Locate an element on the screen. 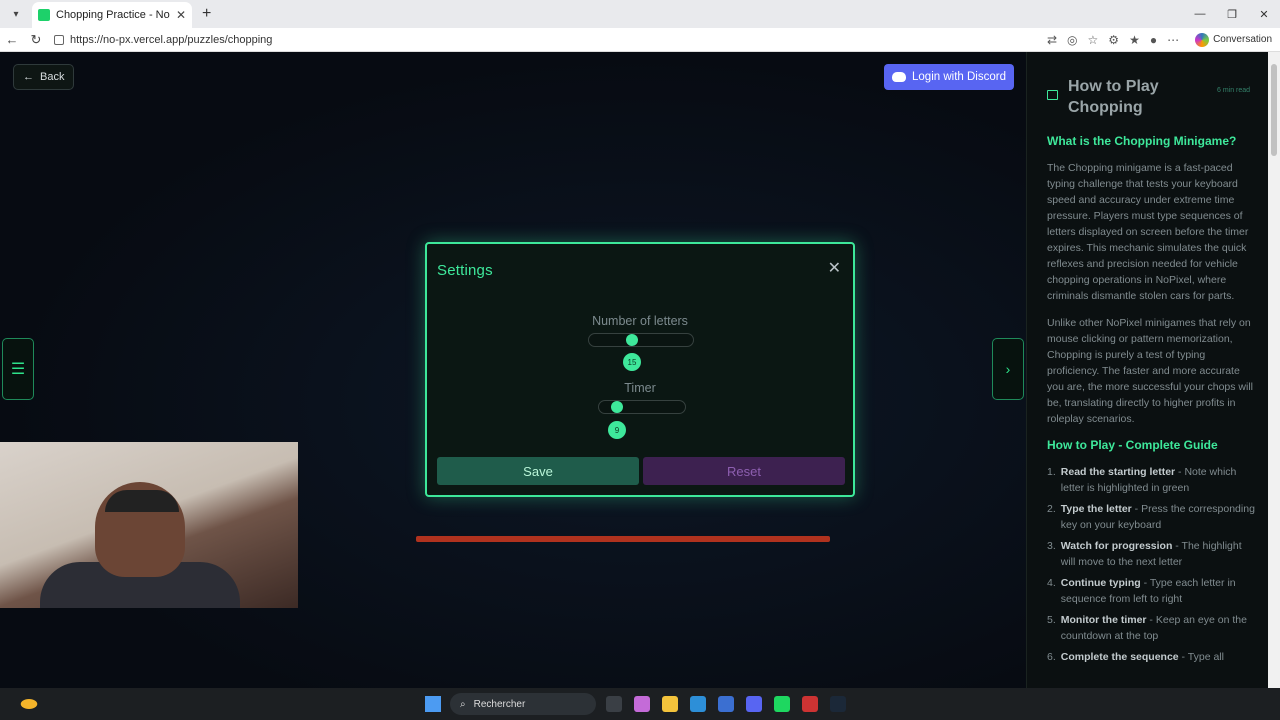 Image resolution: width=1280 pixels, height=720 pixels. step-title: Complete the sequence is located at coordinates (1119, 657).